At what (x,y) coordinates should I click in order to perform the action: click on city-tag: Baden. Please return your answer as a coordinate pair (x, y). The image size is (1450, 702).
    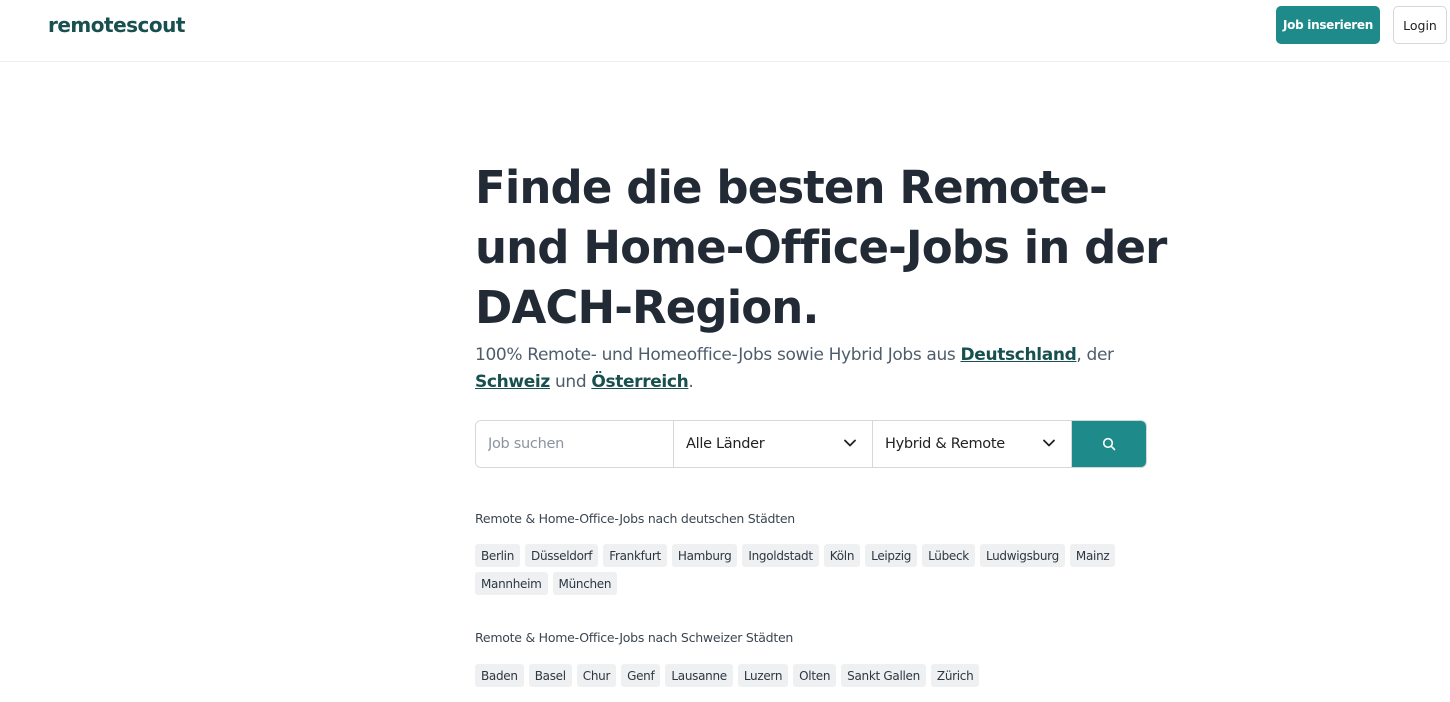
    Looking at the image, I should click on (499, 675).